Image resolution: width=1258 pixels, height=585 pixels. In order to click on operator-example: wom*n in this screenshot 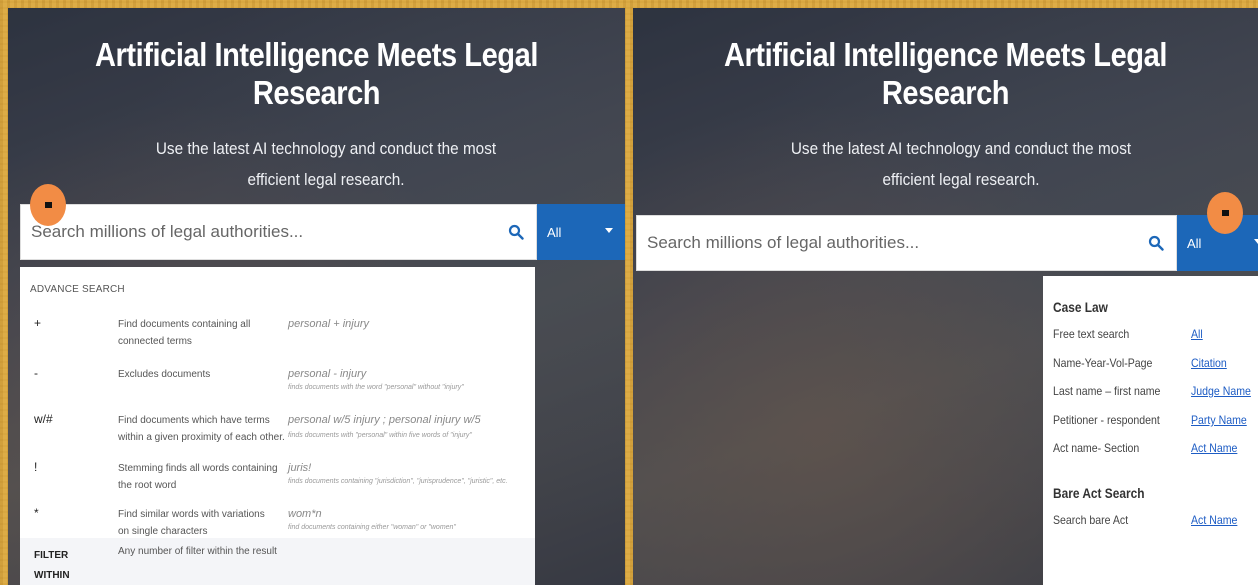, I will do `click(305, 514)`.